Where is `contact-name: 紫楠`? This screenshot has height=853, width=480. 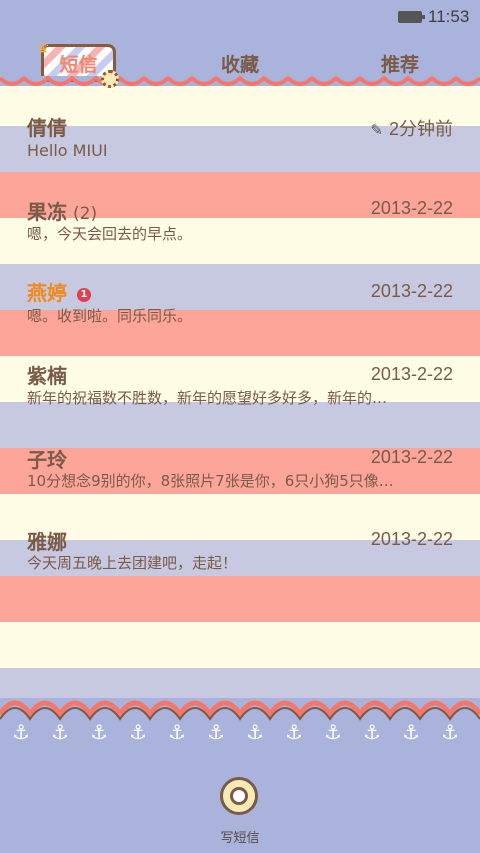
contact-name: 紫楠 is located at coordinates (47, 376).